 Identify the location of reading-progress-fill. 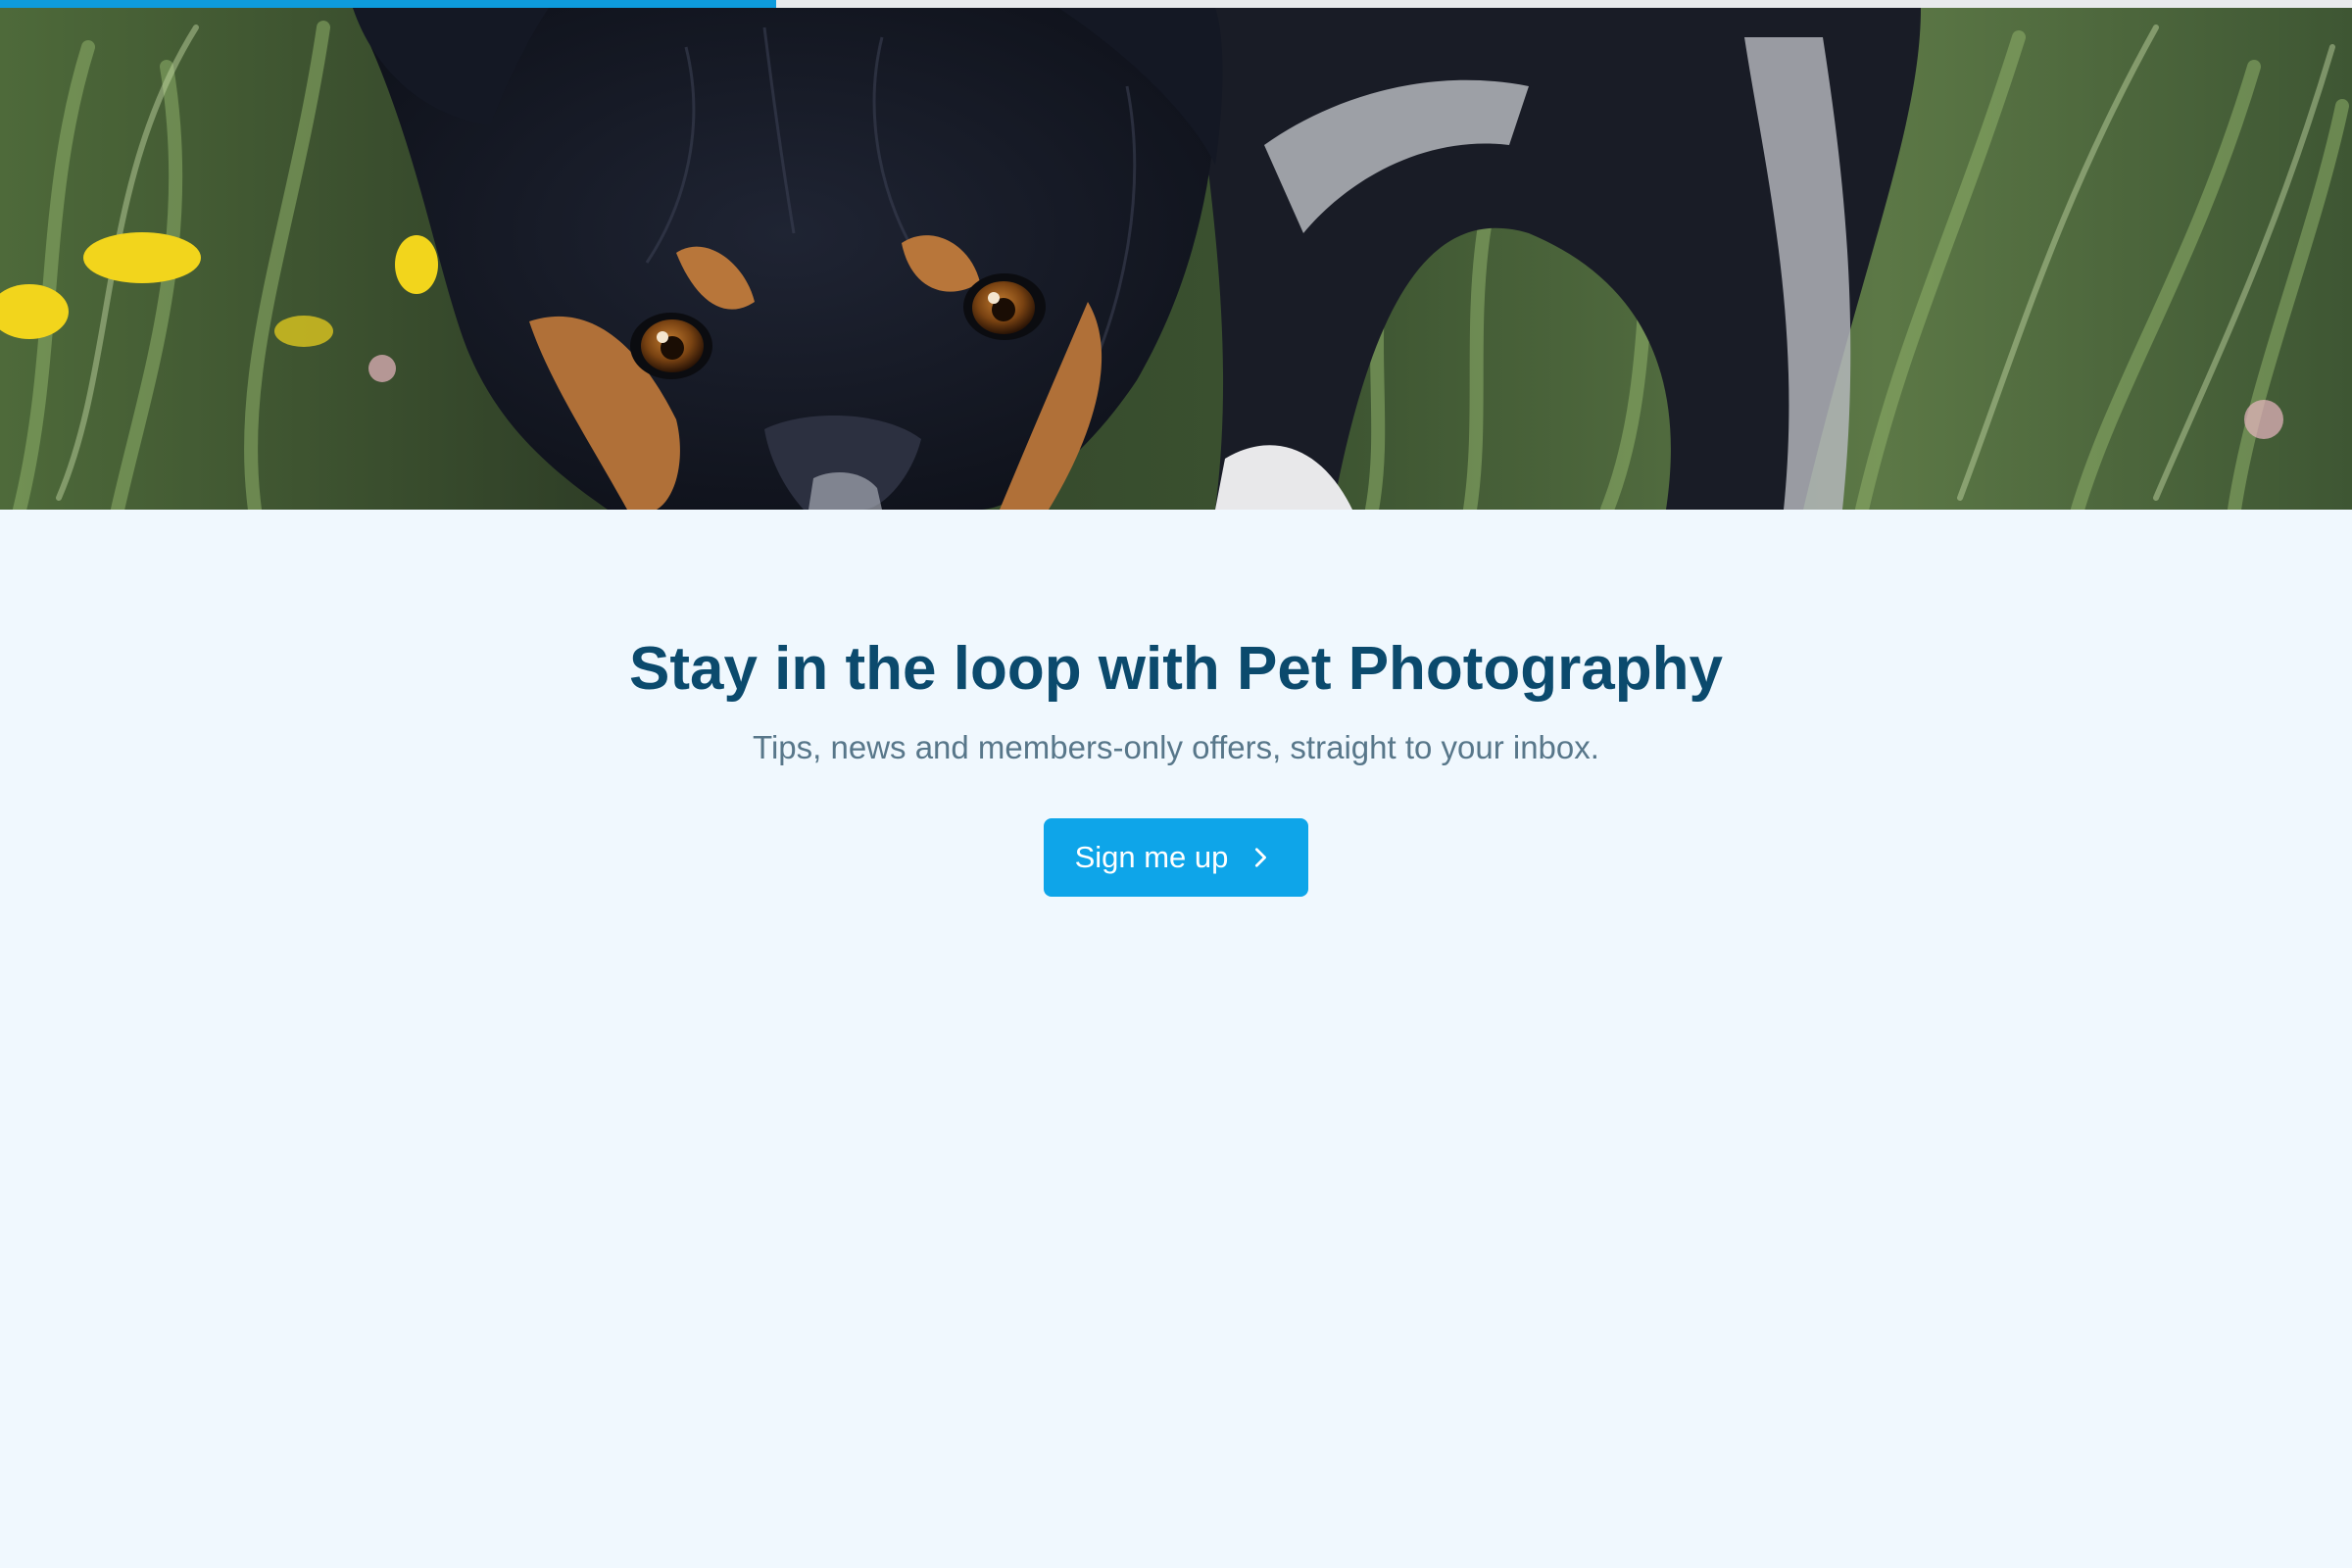
(388, 4).